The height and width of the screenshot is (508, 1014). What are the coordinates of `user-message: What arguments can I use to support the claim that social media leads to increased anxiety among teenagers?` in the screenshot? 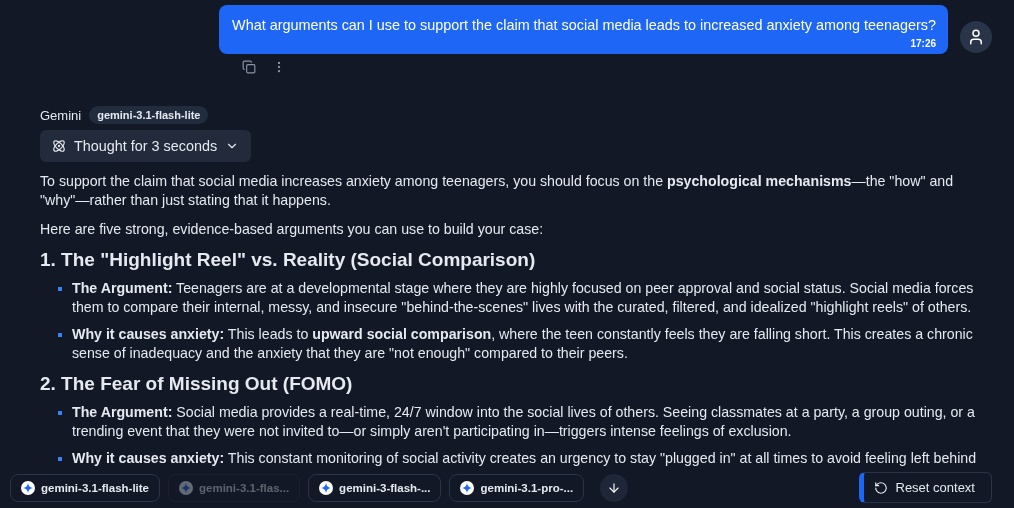 It's located at (584, 25).